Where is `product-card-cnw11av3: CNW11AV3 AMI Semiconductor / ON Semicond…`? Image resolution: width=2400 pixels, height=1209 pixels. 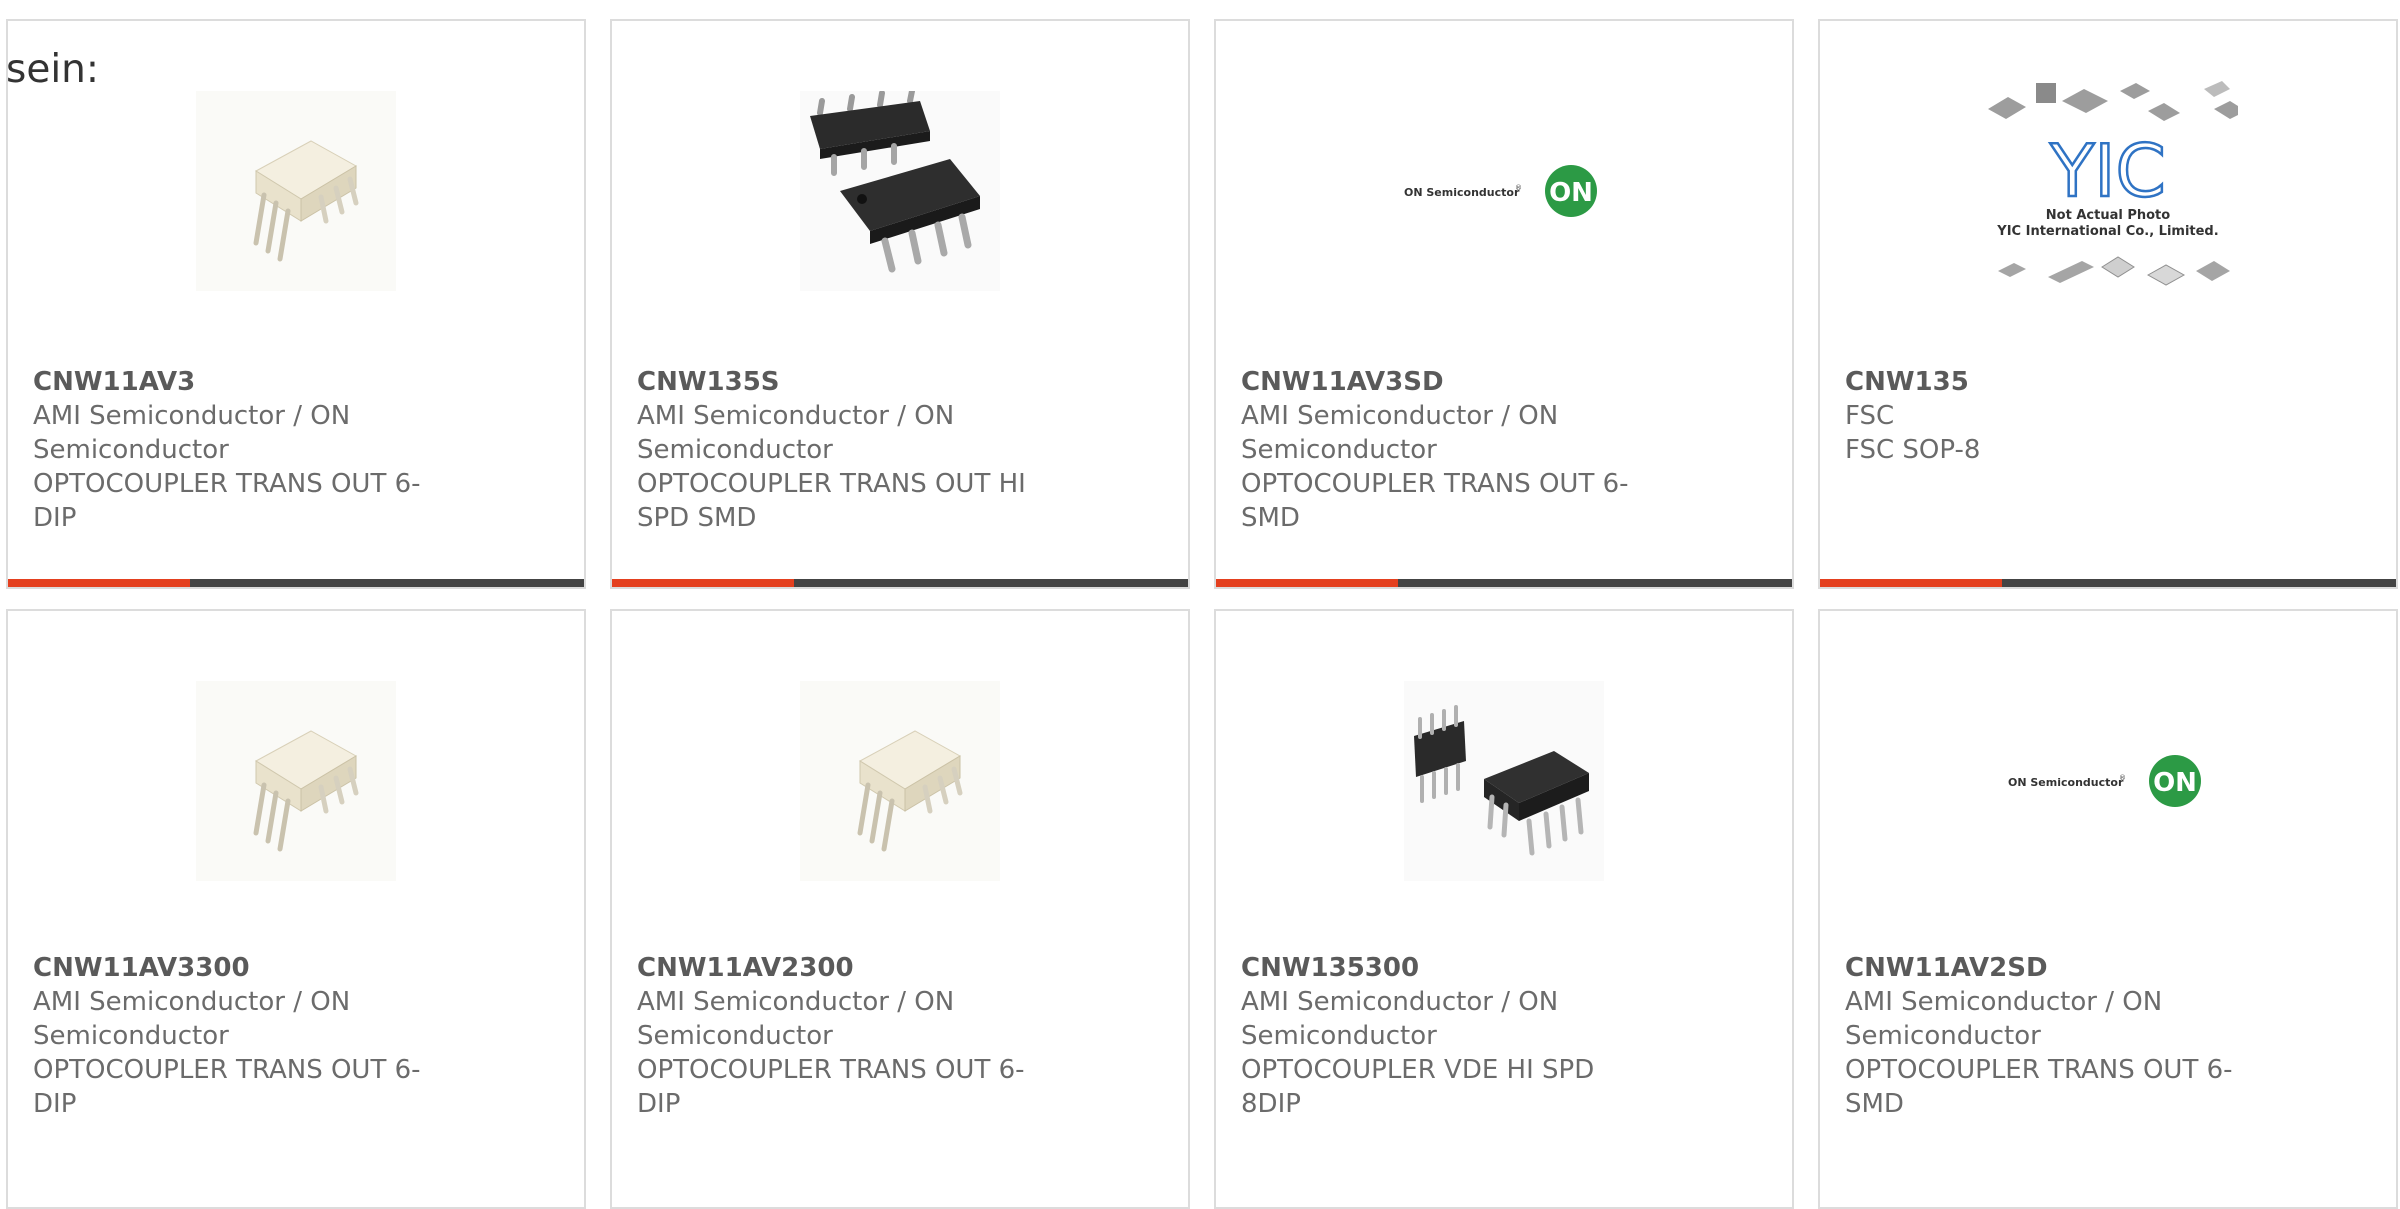 product-card-cnw11av3: CNW11AV3 AMI Semiconductor / ON Semicond… is located at coordinates (296, 304).